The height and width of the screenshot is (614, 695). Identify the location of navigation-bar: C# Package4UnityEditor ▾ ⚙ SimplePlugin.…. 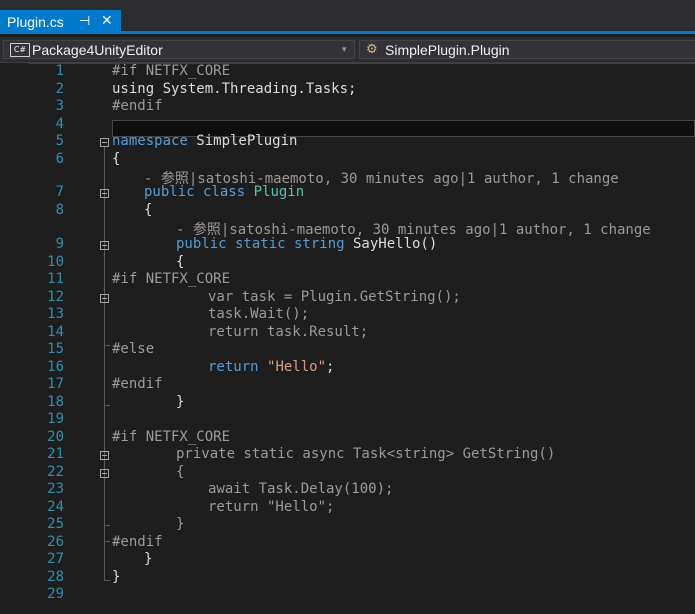
(347, 50).